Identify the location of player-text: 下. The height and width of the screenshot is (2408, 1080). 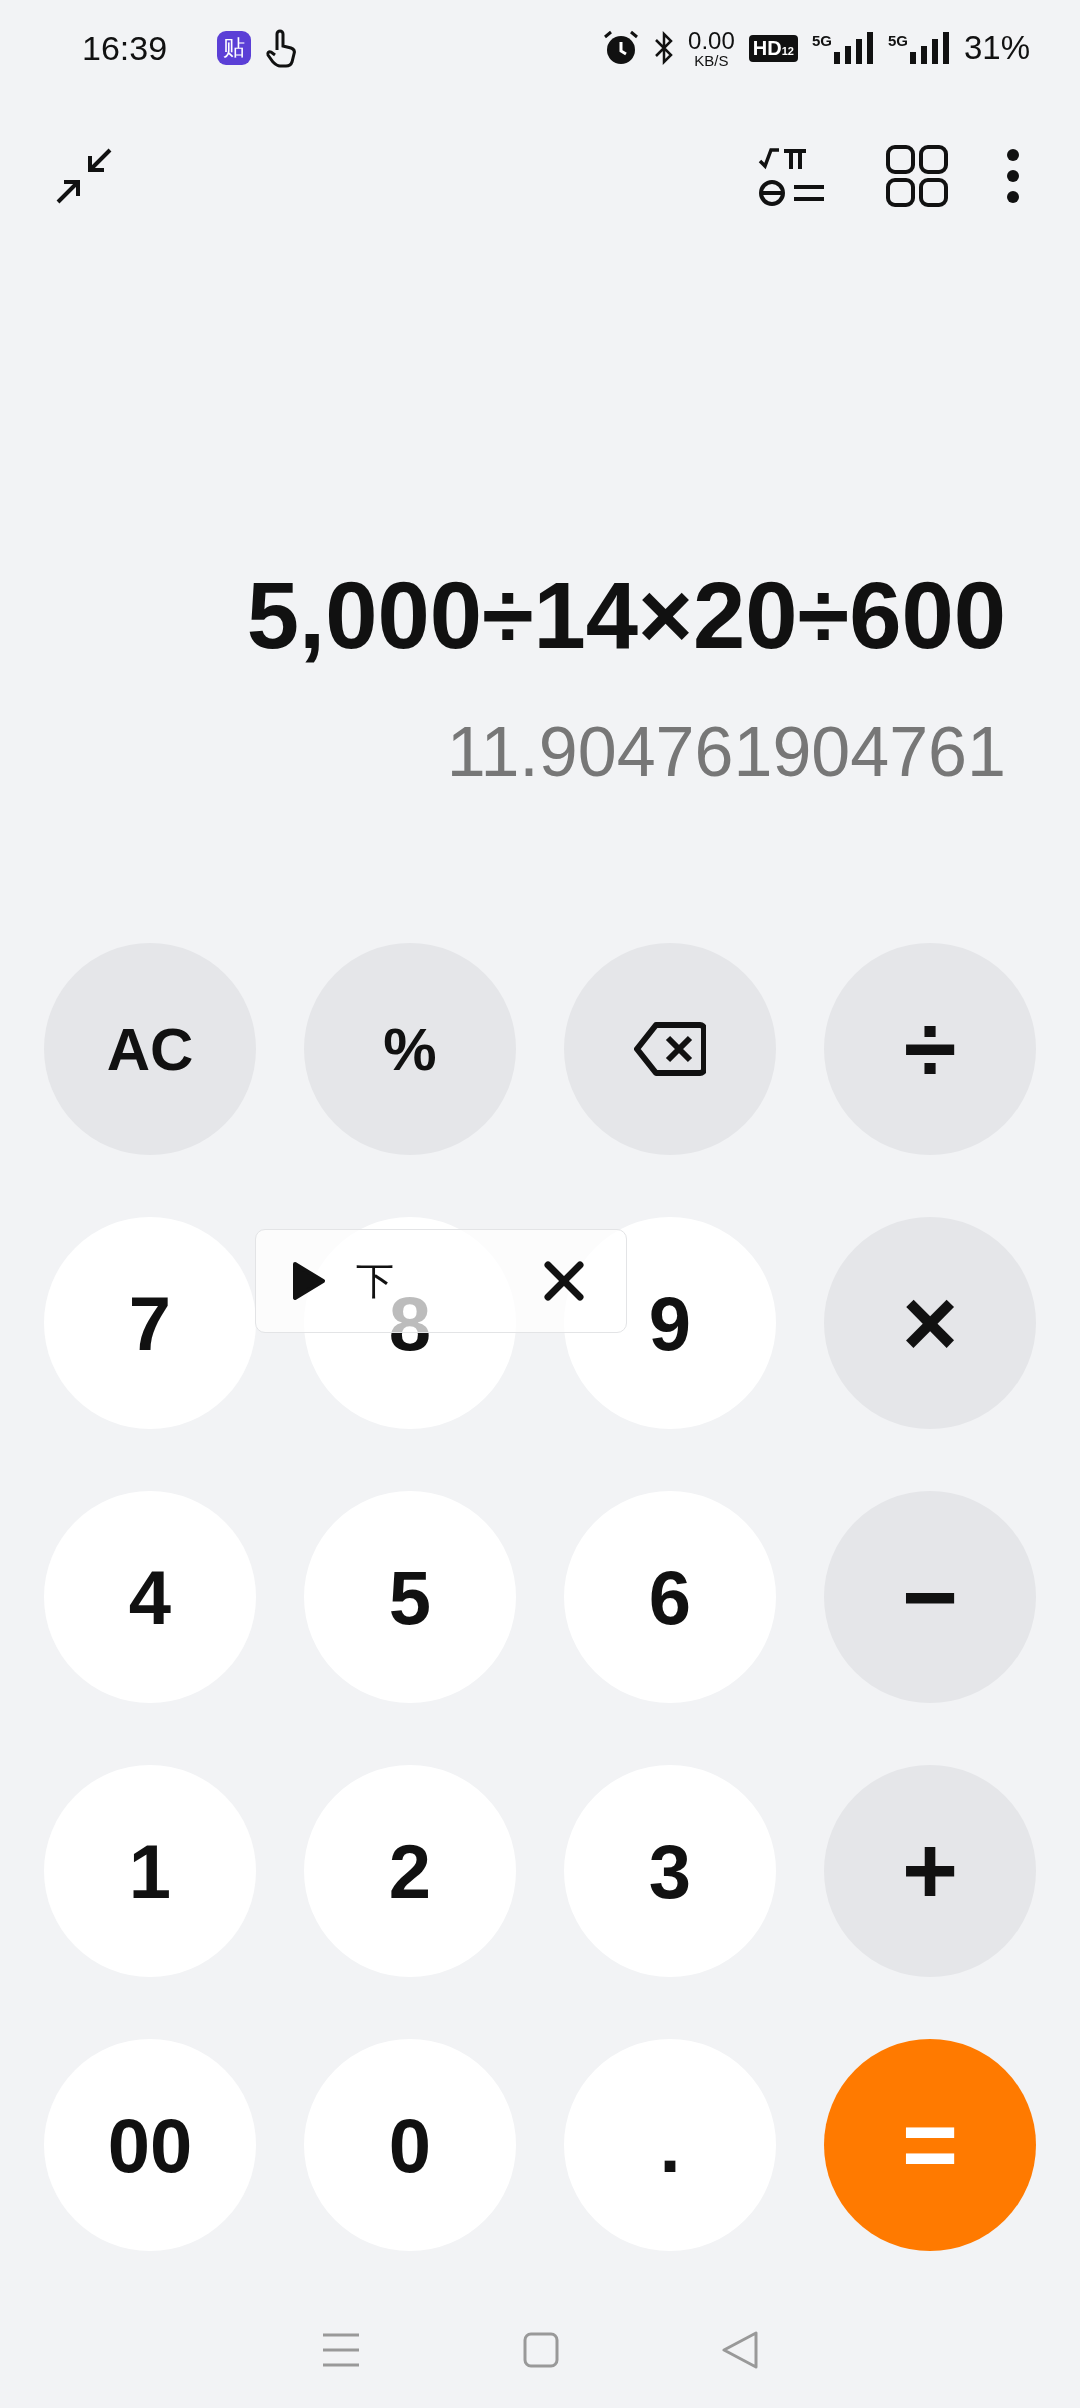
(375, 1280).